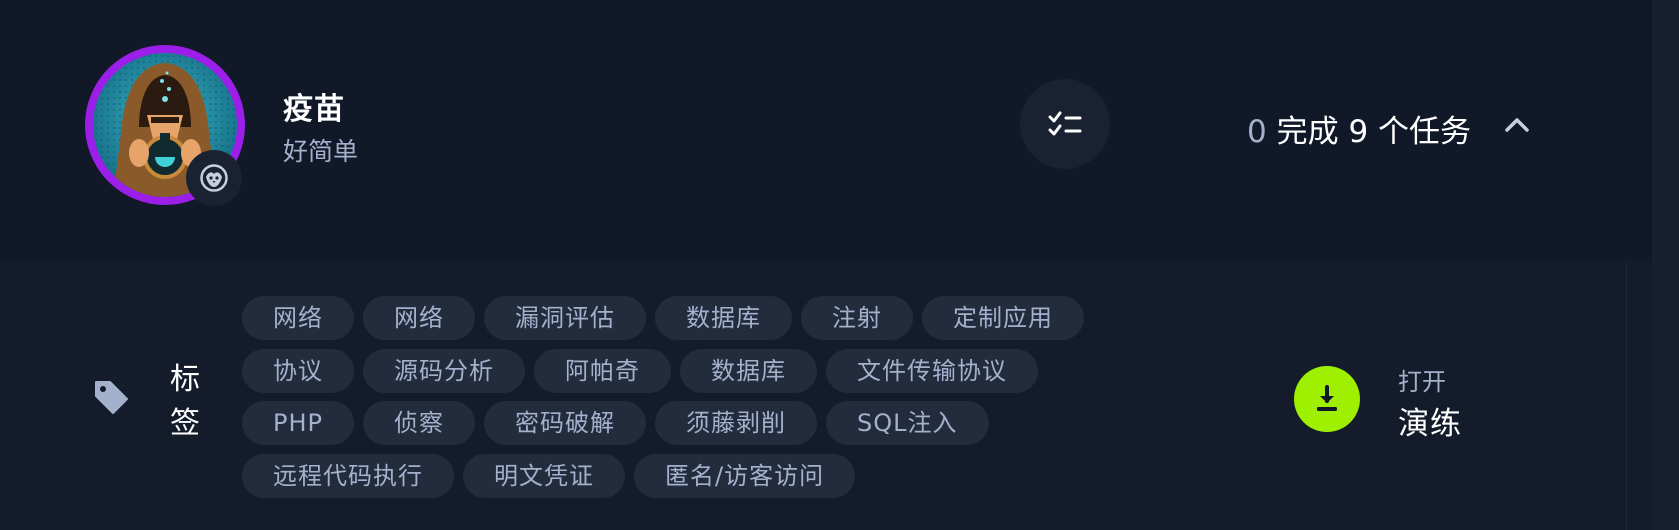 This screenshot has width=1679, height=530. Describe the element at coordinates (565, 423) in the screenshot. I see `tag: 密码破解` at that location.